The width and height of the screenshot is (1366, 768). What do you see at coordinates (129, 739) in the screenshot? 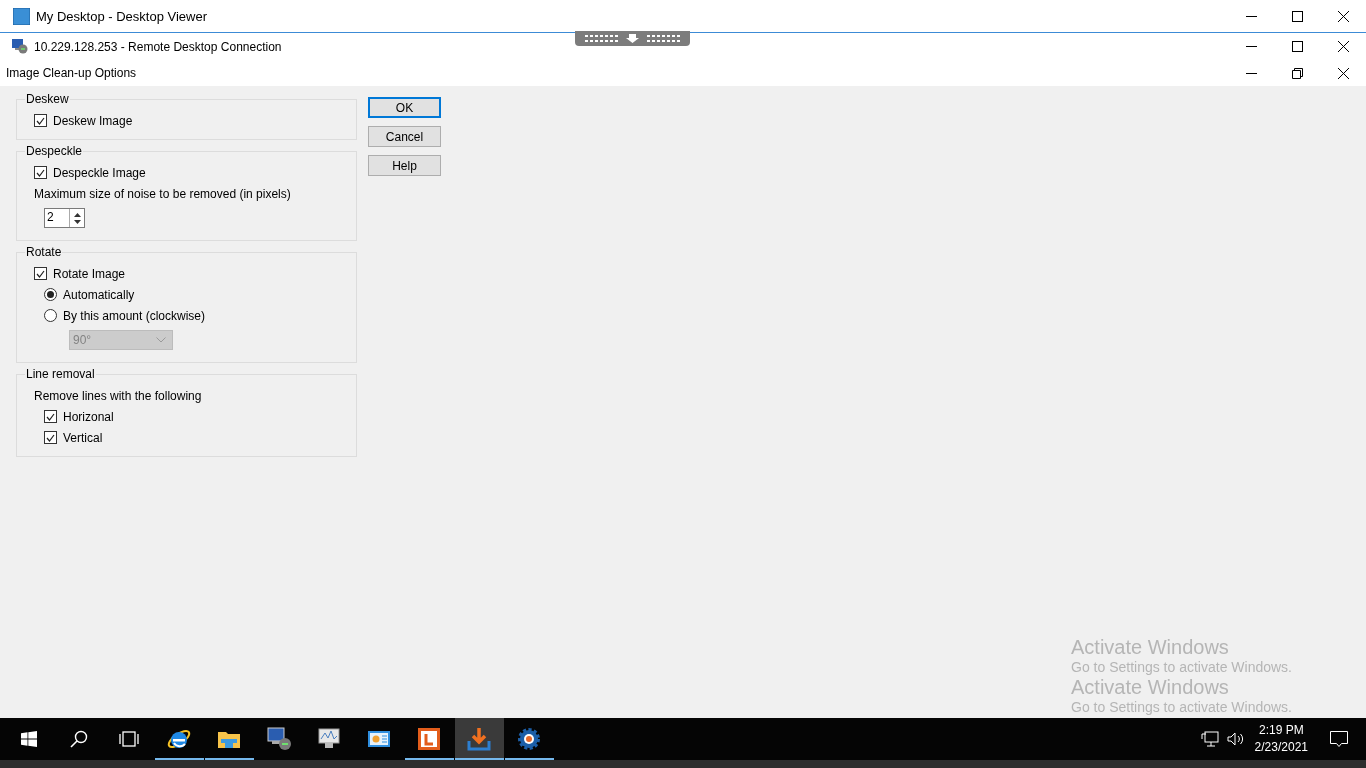
I see `task-view-icon` at bounding box center [129, 739].